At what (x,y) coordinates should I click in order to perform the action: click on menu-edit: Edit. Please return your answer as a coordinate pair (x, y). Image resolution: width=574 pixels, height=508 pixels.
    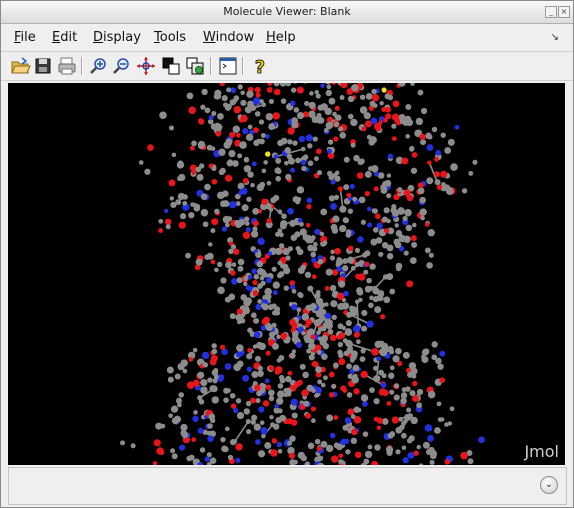
    Looking at the image, I should click on (64, 37).